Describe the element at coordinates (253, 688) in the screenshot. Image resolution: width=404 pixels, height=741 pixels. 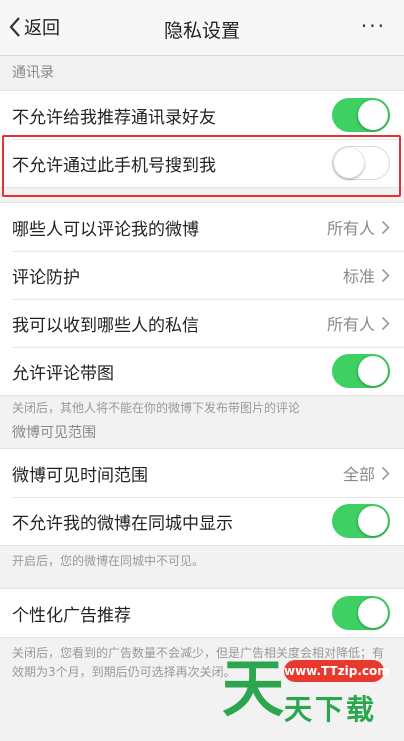
I see `watermark-glyph: 天` at that location.